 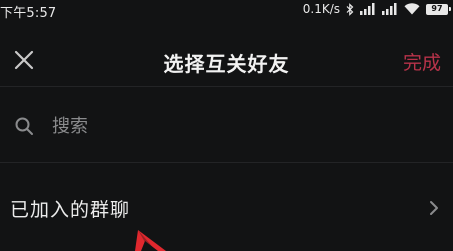 What do you see at coordinates (24, 126) in the screenshot?
I see `search-icon` at bounding box center [24, 126].